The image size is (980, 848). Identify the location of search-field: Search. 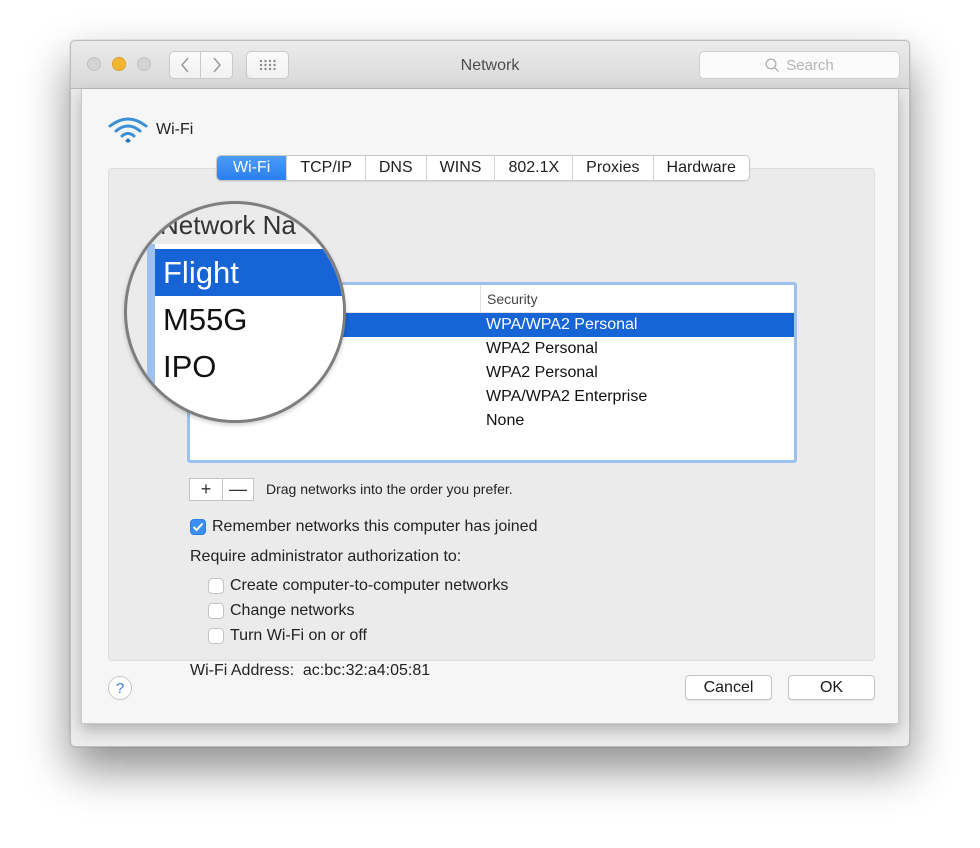
(799, 65).